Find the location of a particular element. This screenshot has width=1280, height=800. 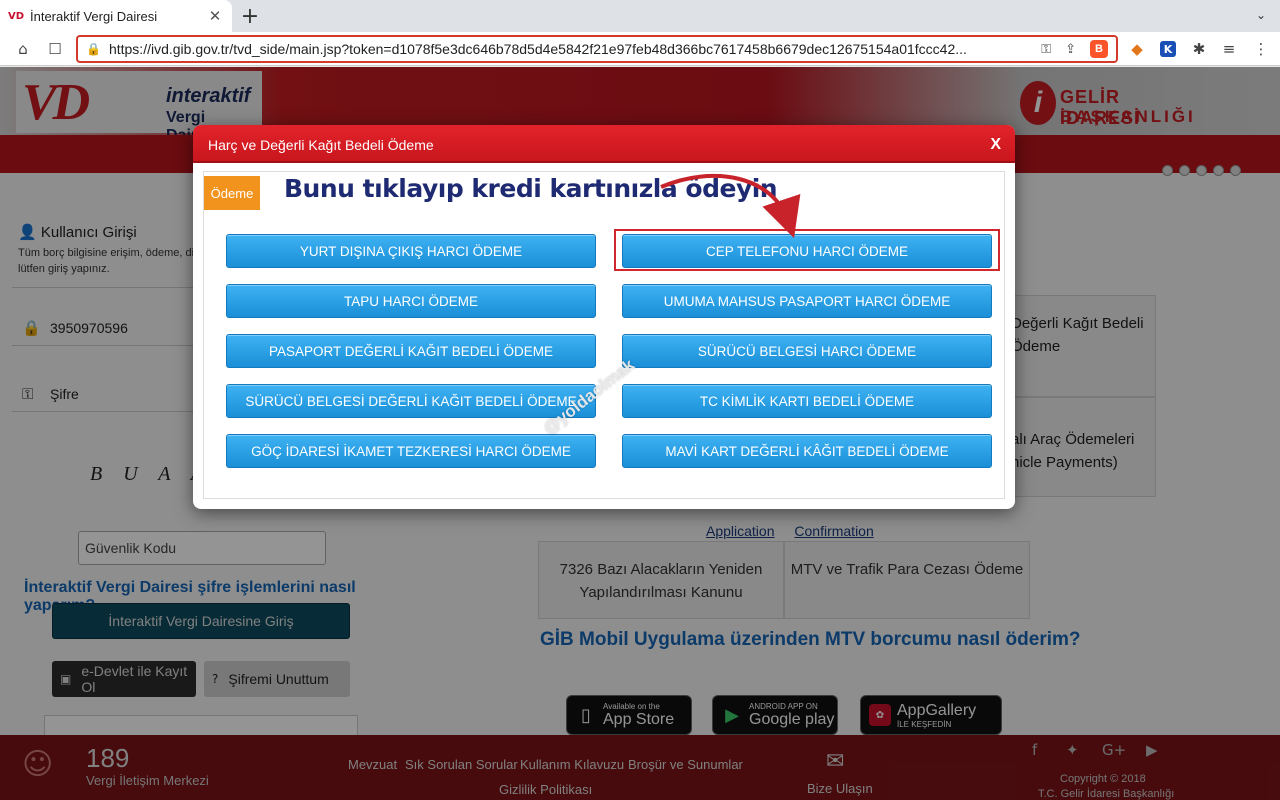

modal-close-button: X is located at coordinates (995, 145).